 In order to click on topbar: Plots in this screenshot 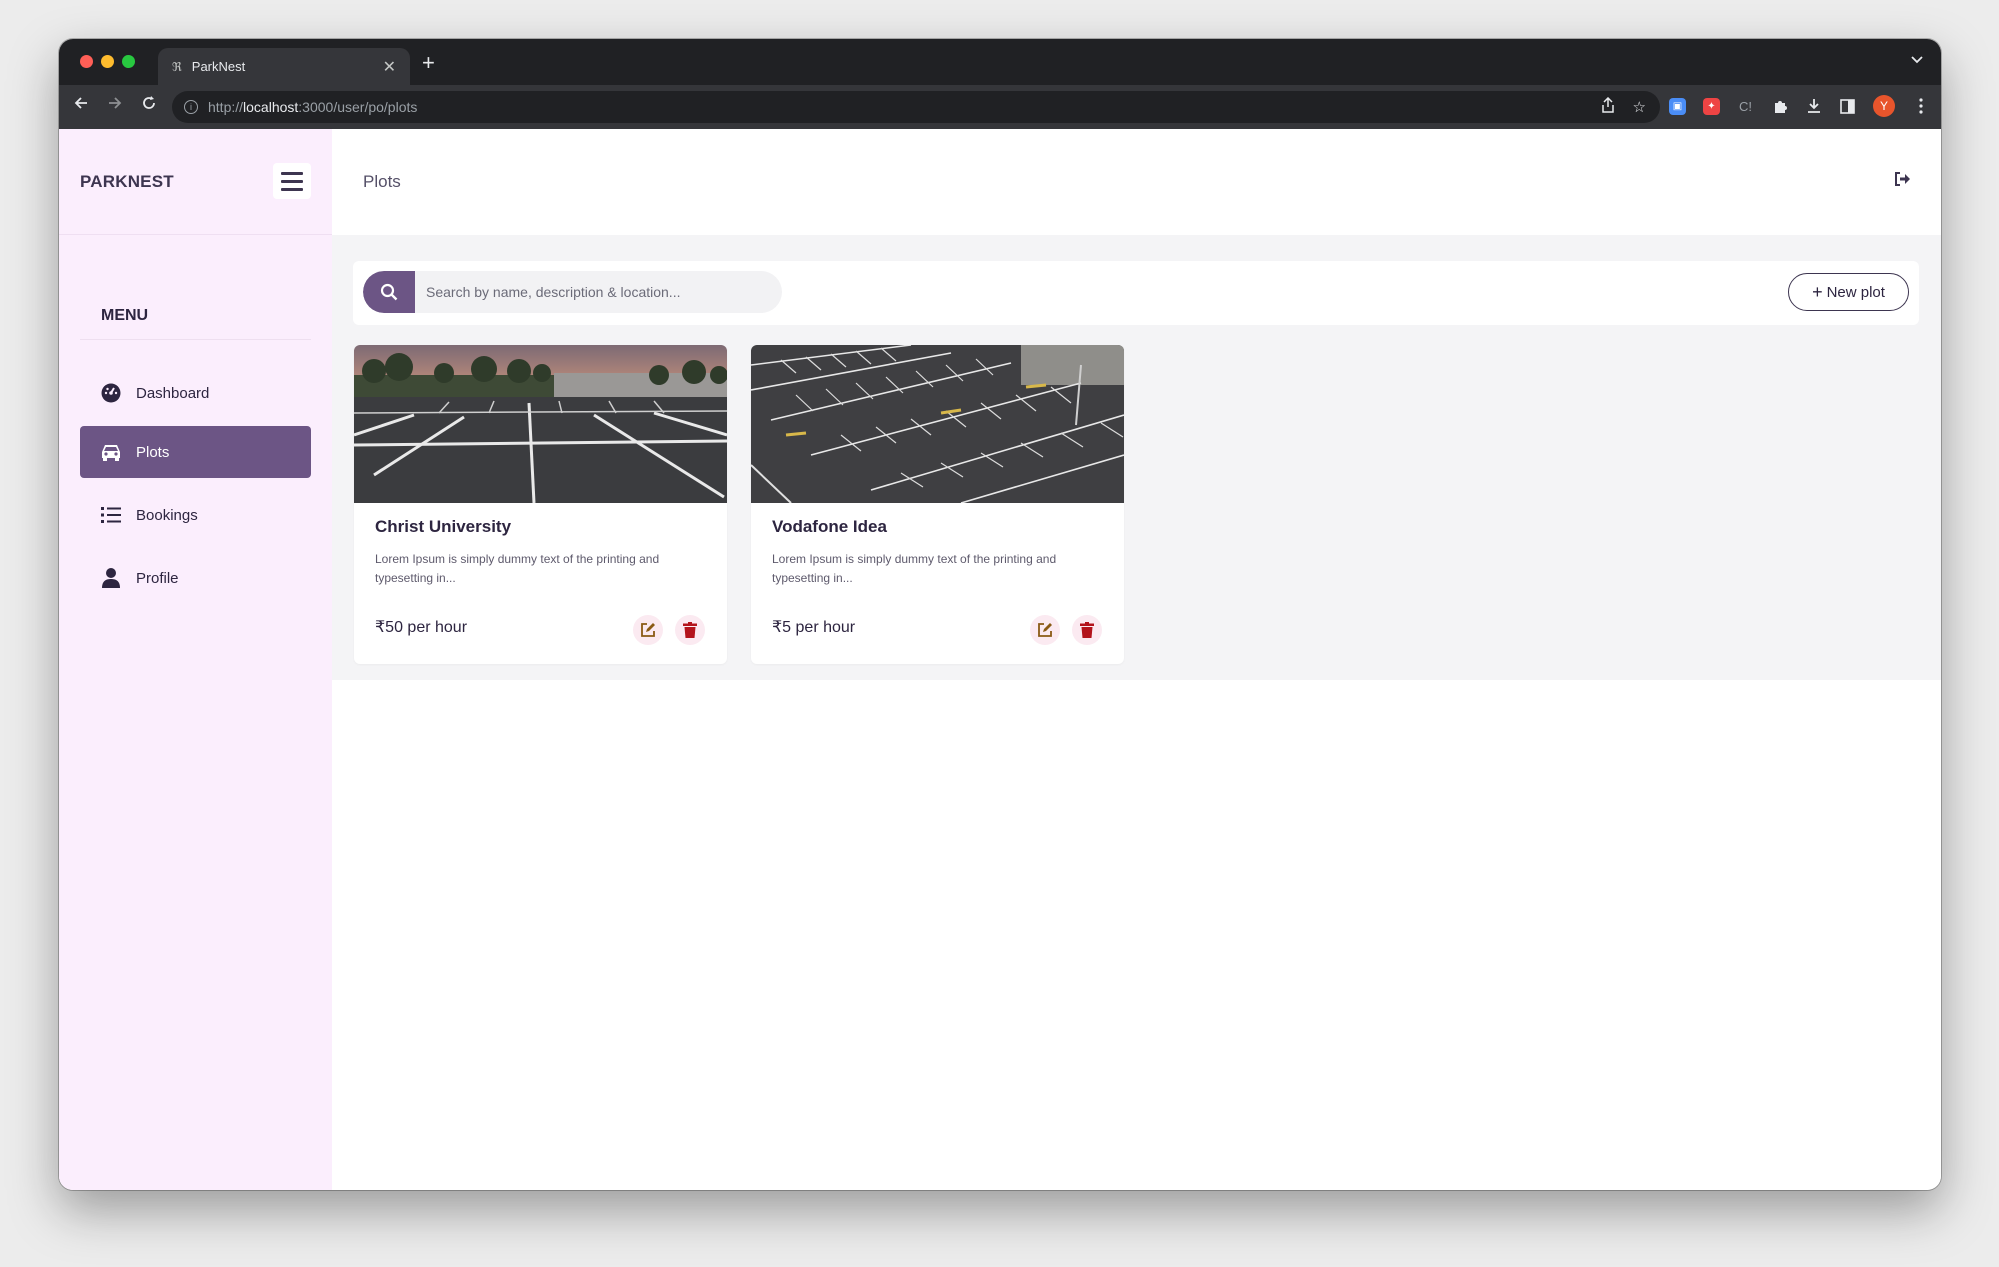, I will do `click(1136, 182)`.